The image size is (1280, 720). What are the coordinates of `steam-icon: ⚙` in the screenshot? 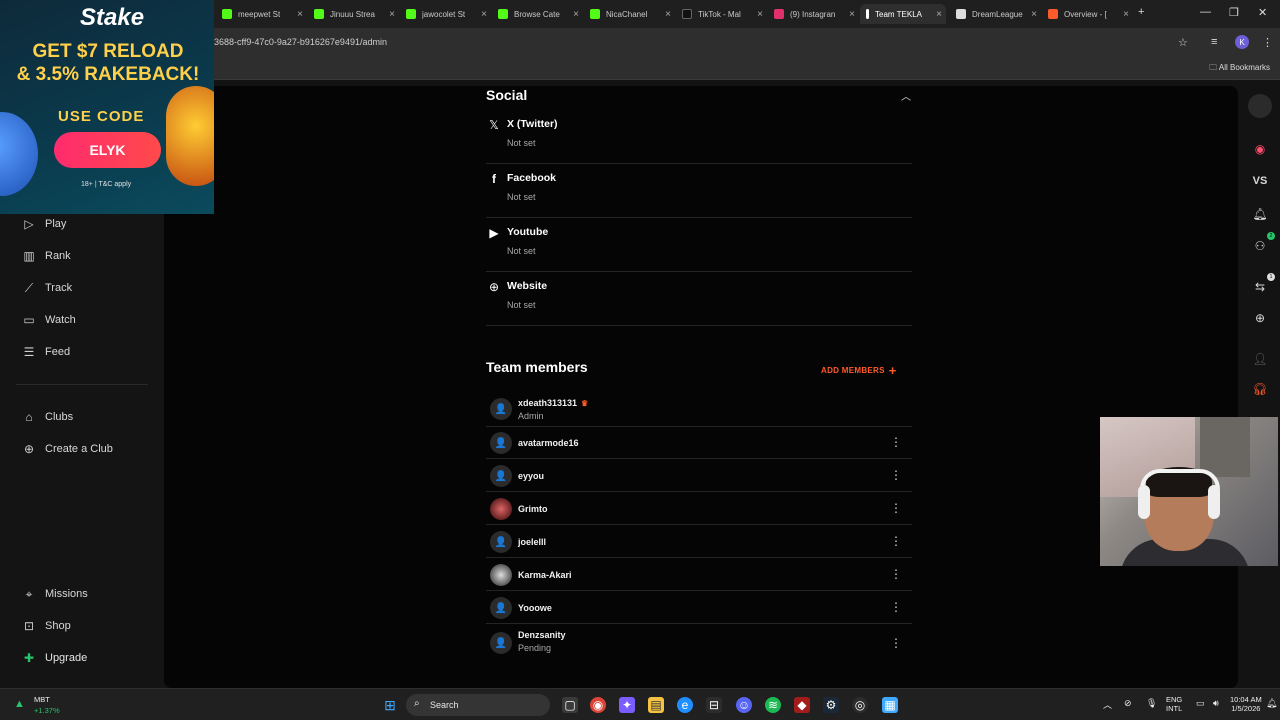 It's located at (831, 705).